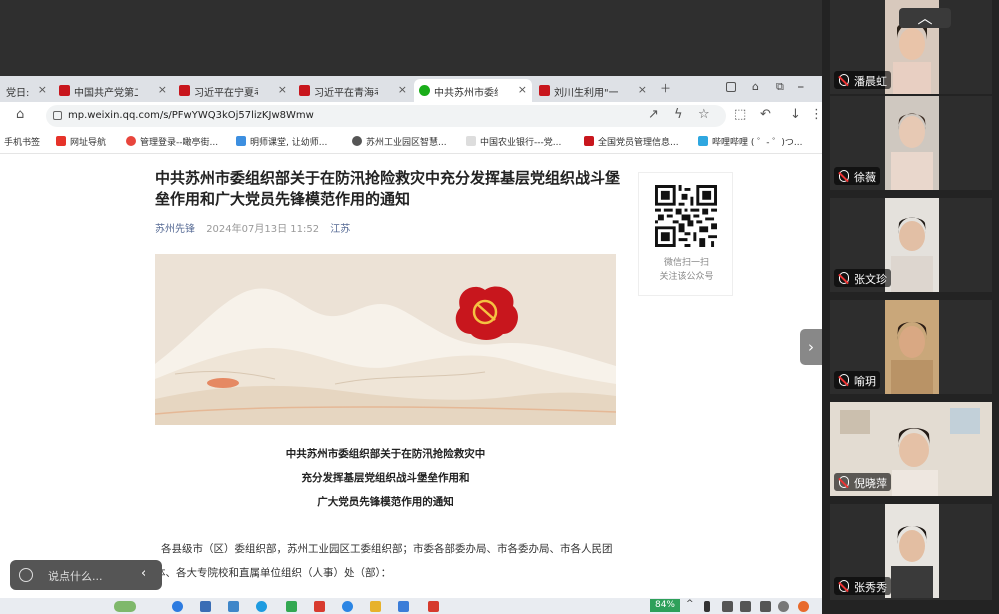 The height and width of the screenshot is (614, 999). What do you see at coordinates (261, 606) in the screenshot?
I see `browser-icon` at bounding box center [261, 606].